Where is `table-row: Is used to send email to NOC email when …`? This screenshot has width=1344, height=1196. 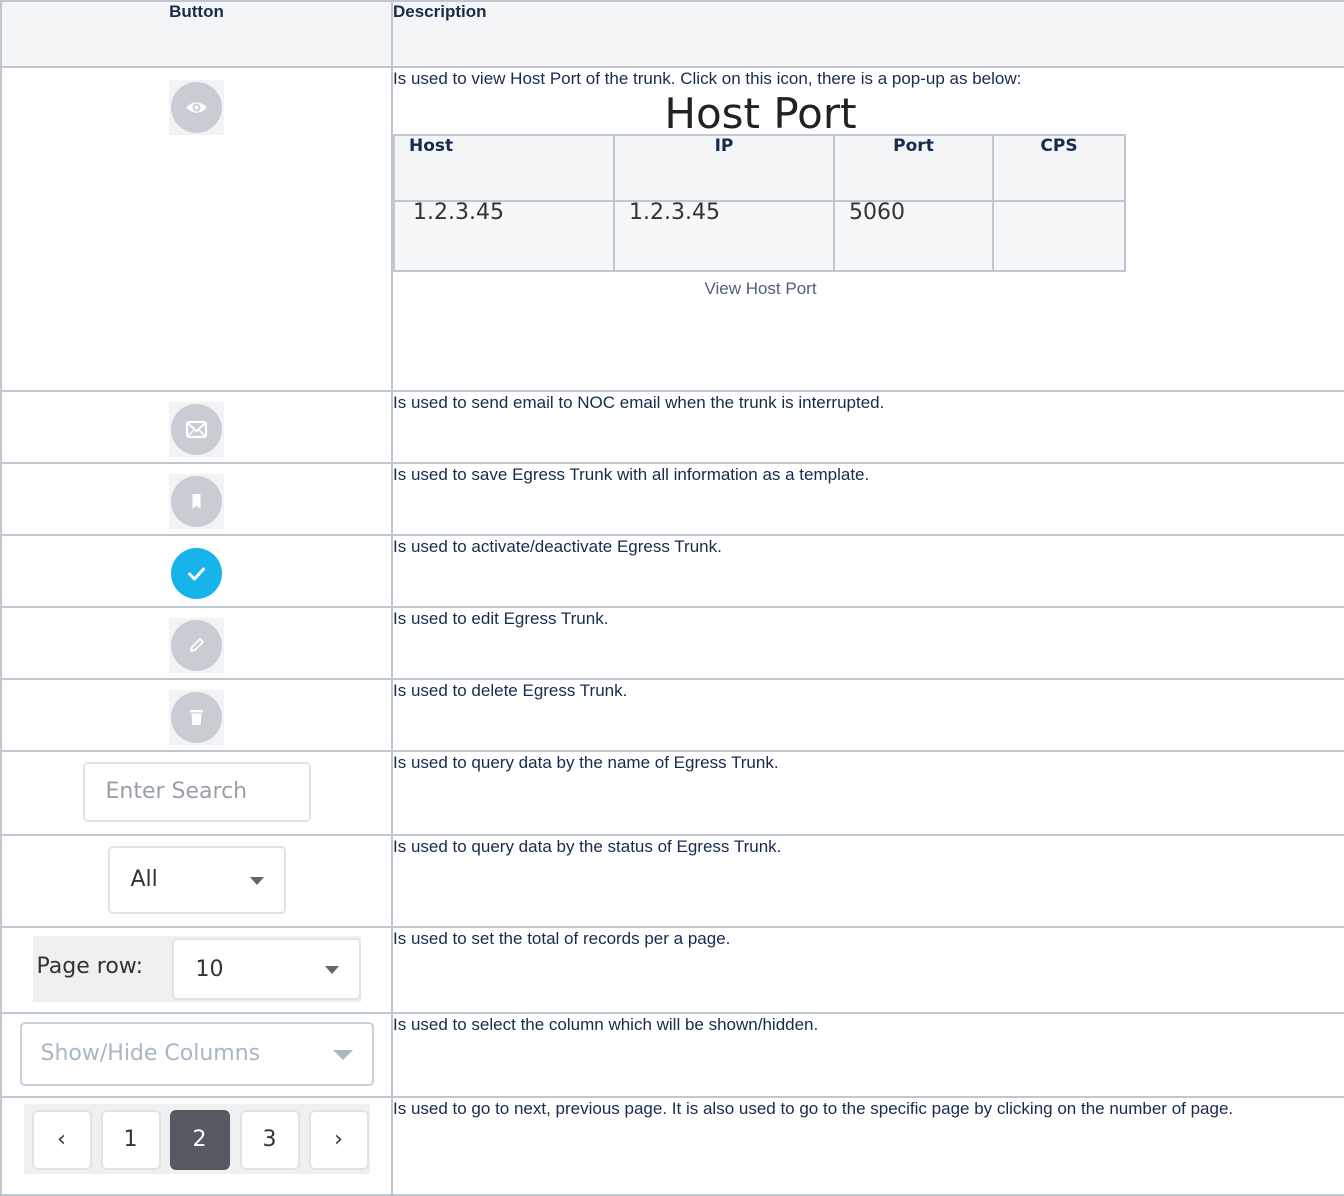
table-row: Is used to send email to NOC email when … is located at coordinates (672, 427).